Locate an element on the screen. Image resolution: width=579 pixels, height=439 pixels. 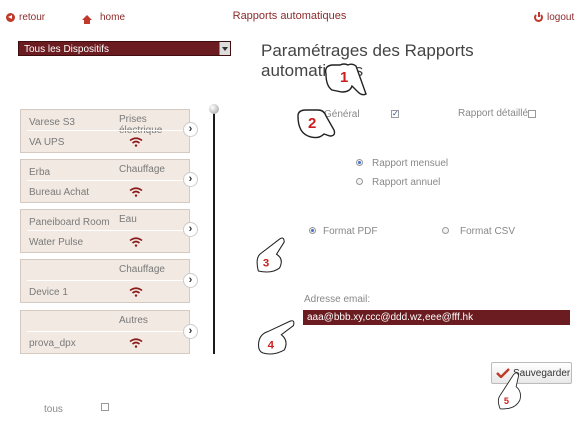
device-card: Varese S3 Prises électrique VA UPS is located at coordinates (105, 131).